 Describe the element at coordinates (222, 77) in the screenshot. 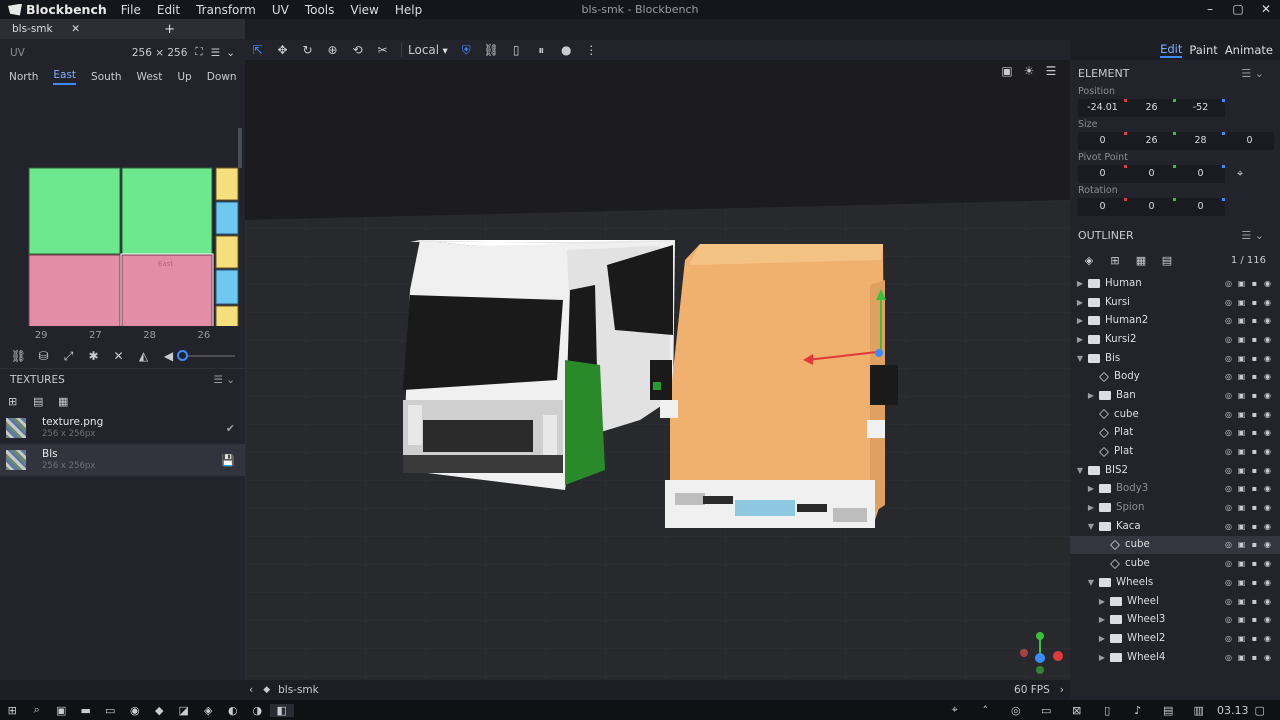

I see `face-tab-down: Down` at that location.